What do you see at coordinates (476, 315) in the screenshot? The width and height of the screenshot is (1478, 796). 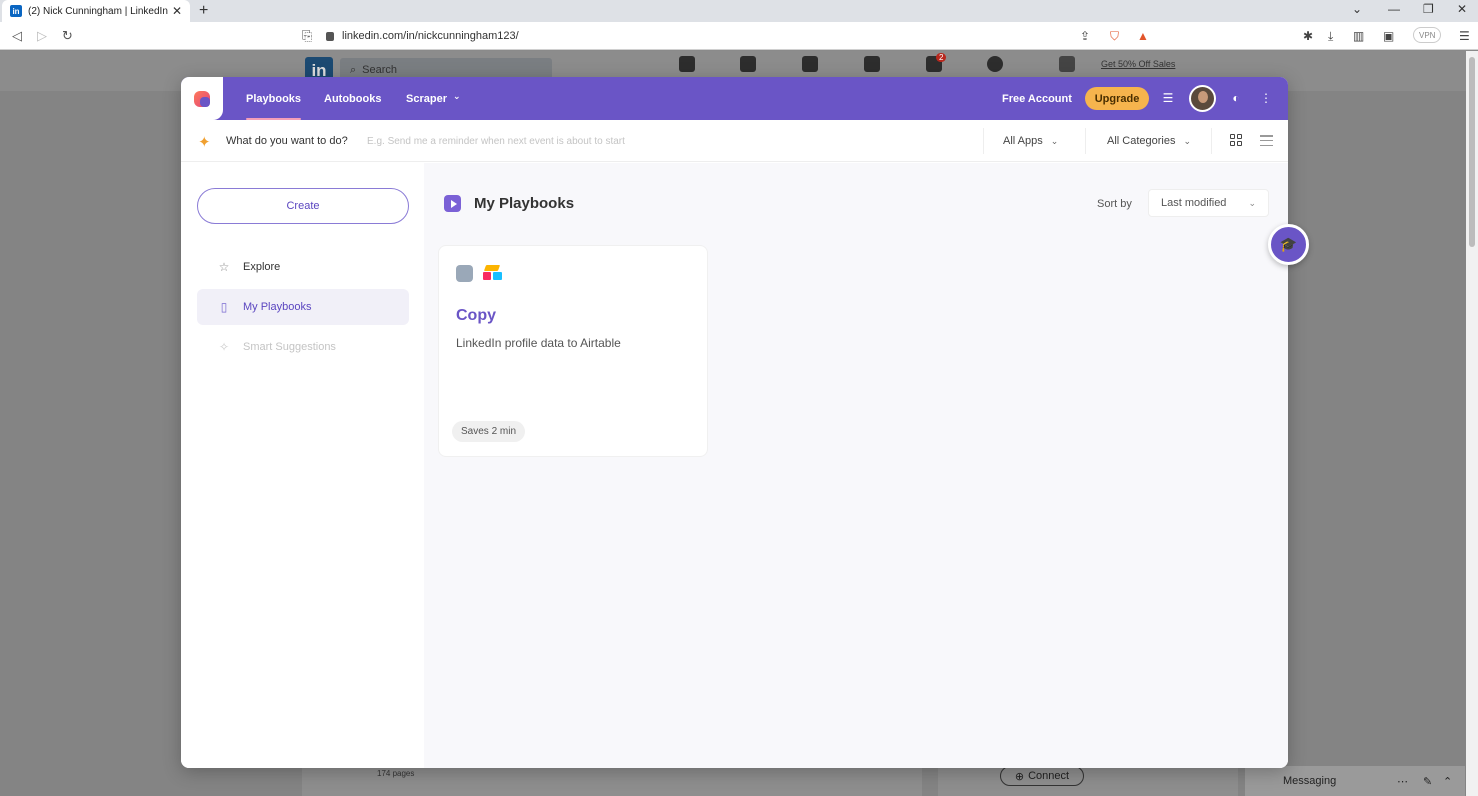 I see `playbook-title: Copy` at bounding box center [476, 315].